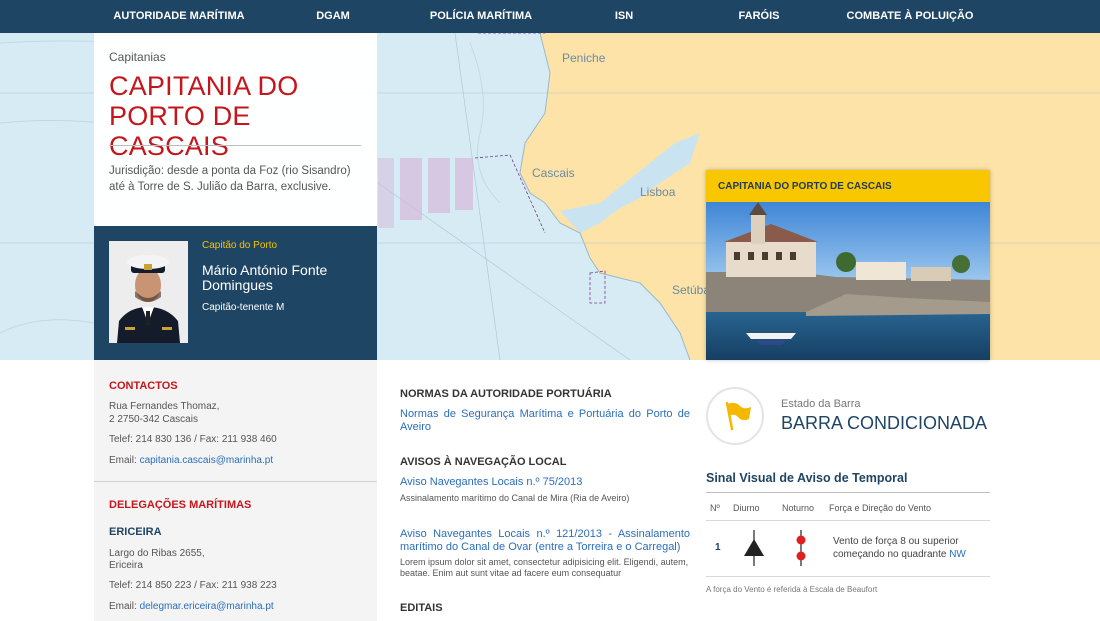 The width and height of the screenshot is (1100, 621). What do you see at coordinates (135, 532) in the screenshot?
I see `delegation-name: ERICEIRA` at bounding box center [135, 532].